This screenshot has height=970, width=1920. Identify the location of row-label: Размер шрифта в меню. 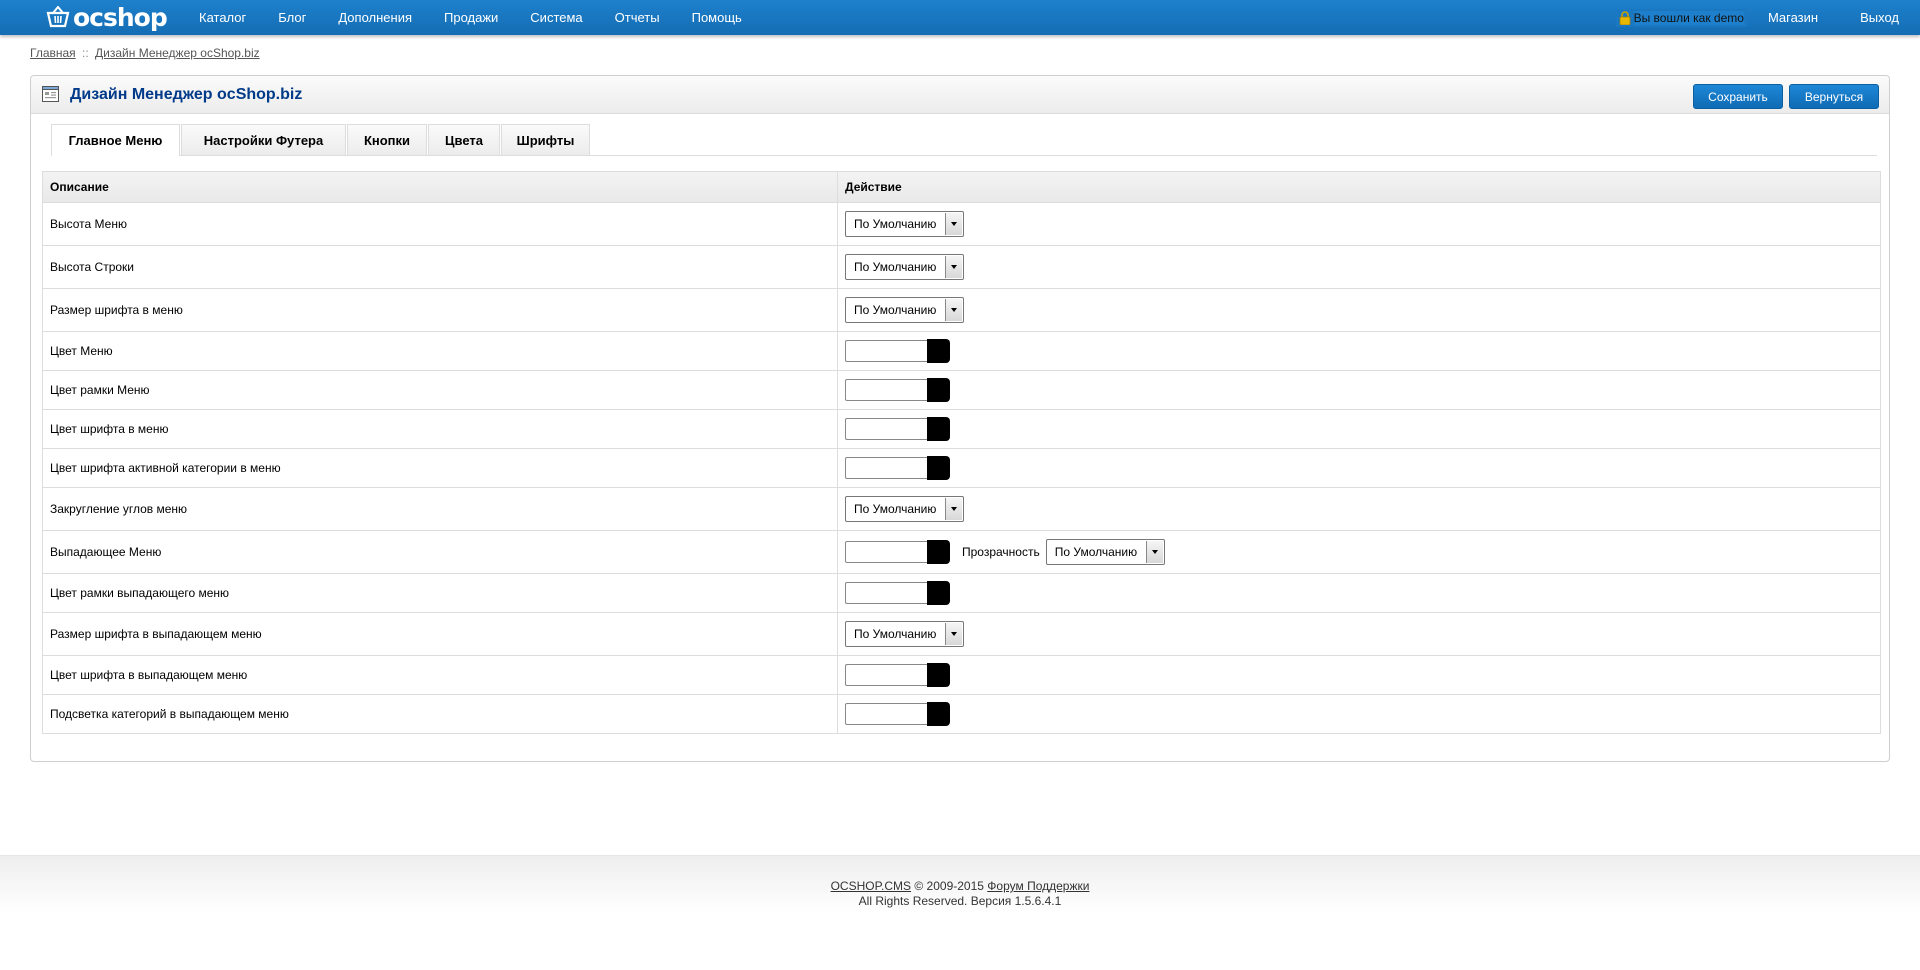
(440, 310).